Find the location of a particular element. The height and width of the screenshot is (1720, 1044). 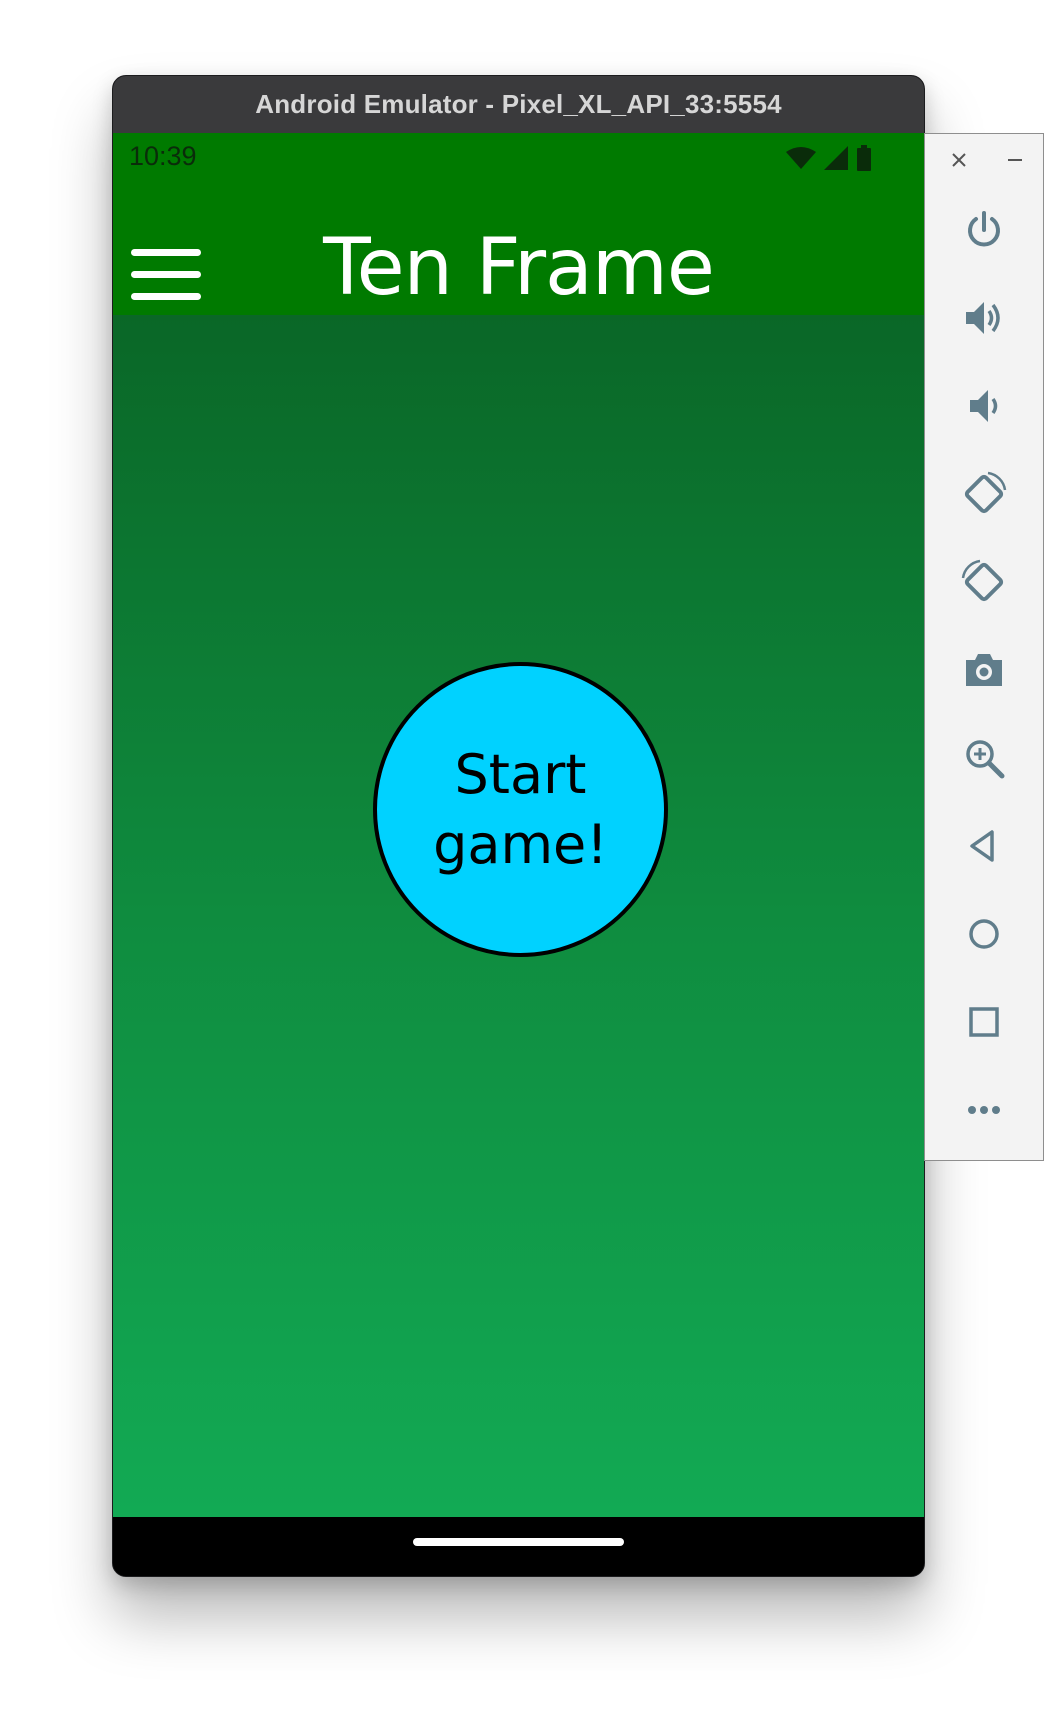

more-icon is located at coordinates (984, 1110).